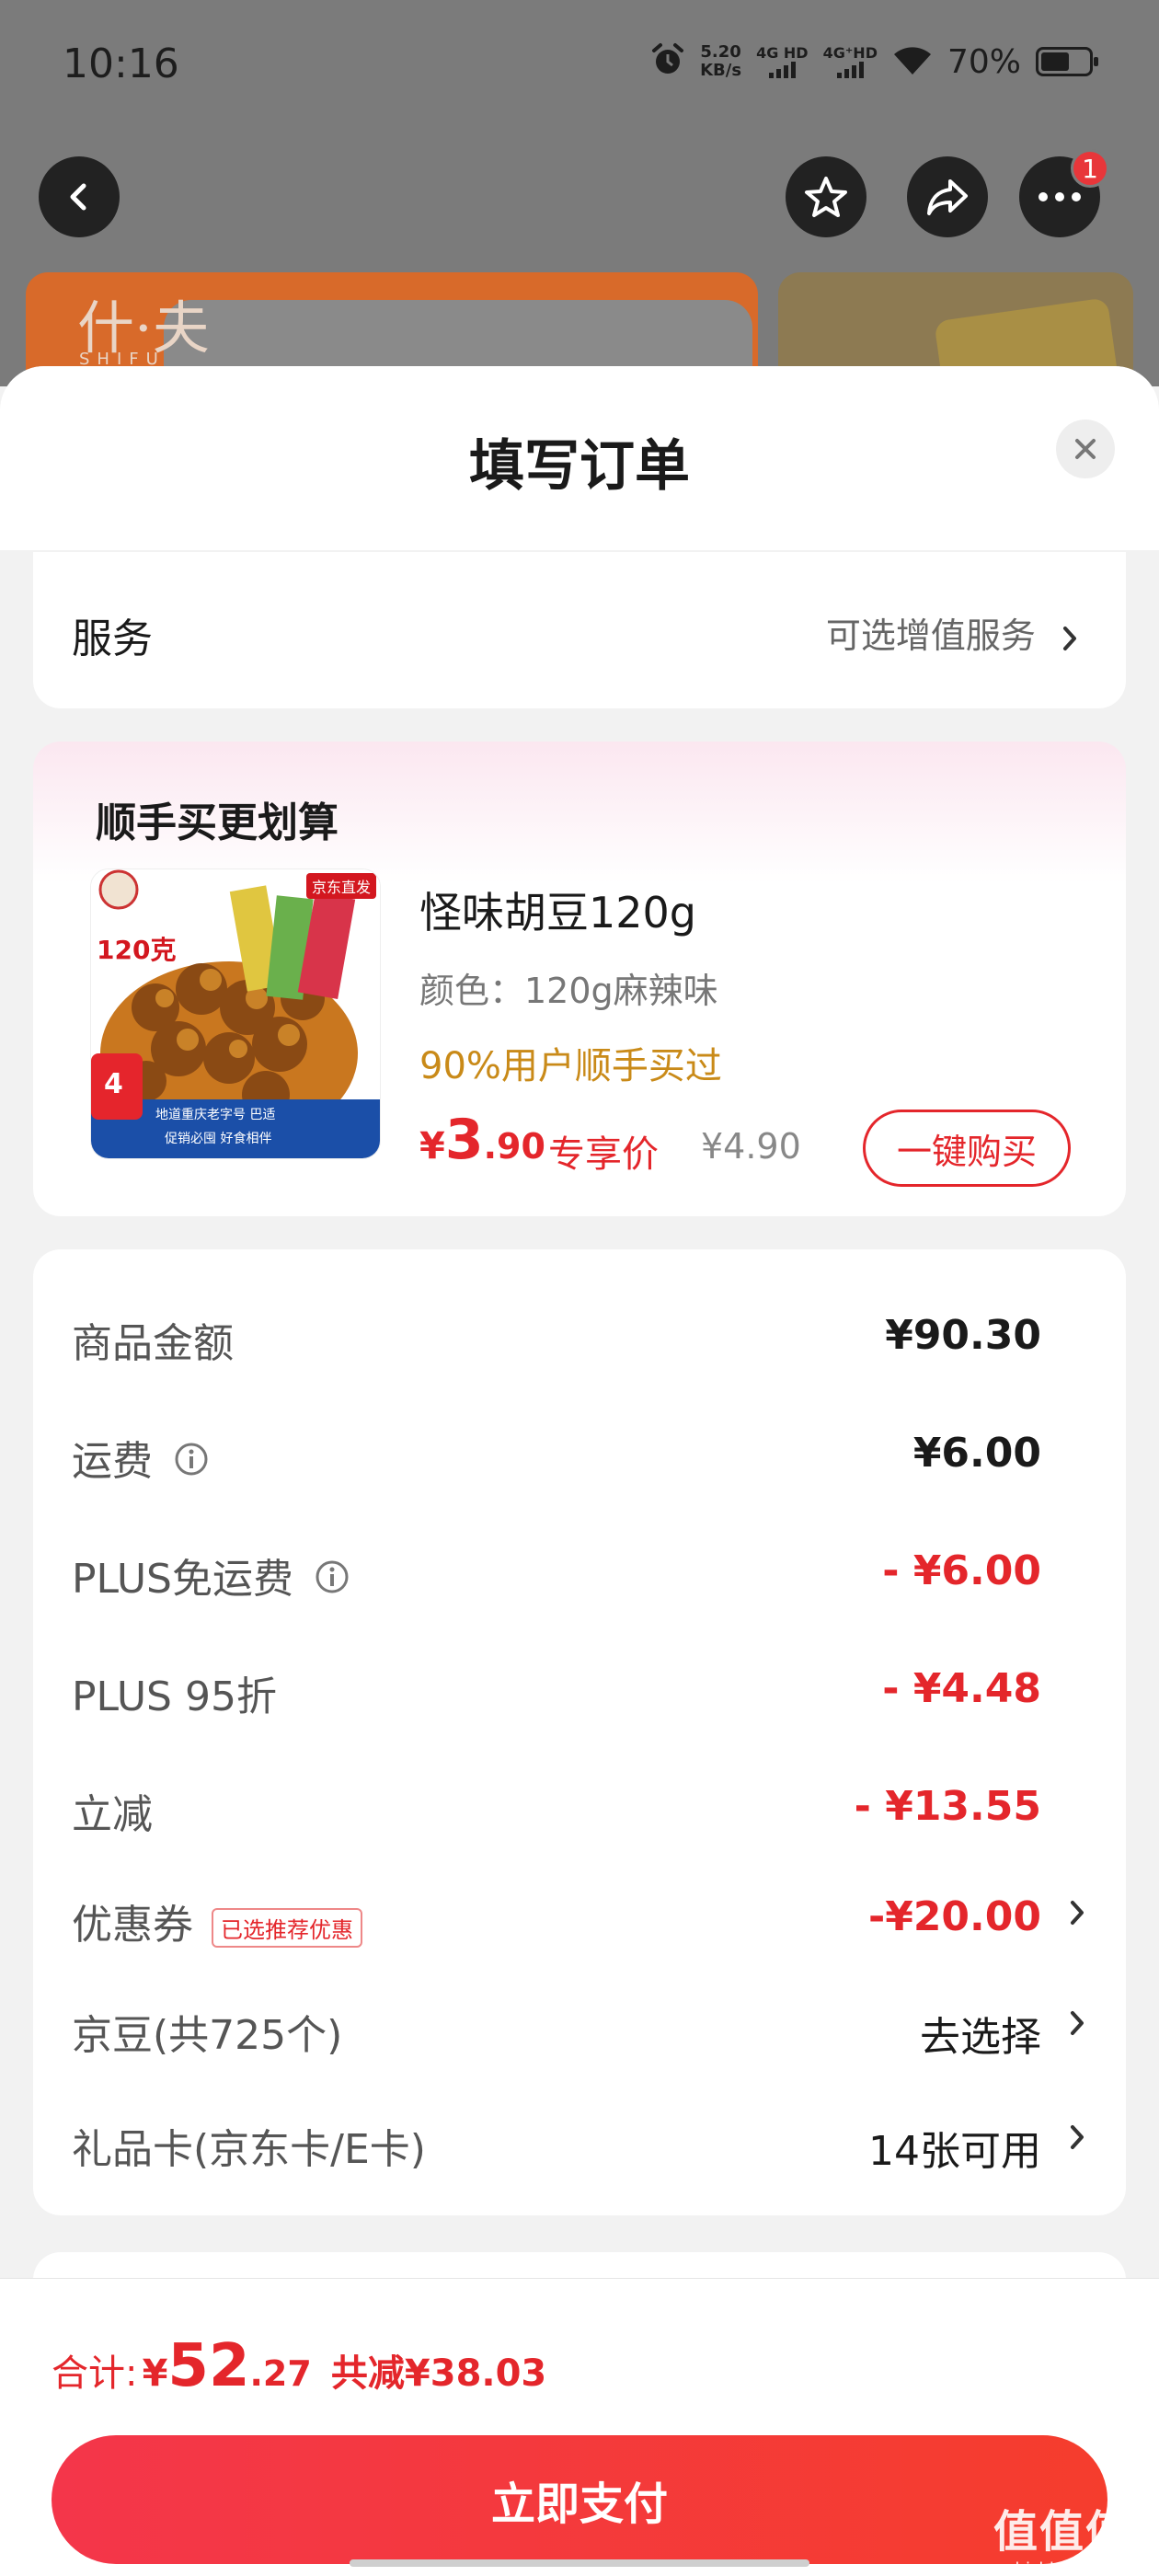 The height and width of the screenshot is (2576, 1159). I want to click on fee-label: PLUS 95折, so click(174, 1692).